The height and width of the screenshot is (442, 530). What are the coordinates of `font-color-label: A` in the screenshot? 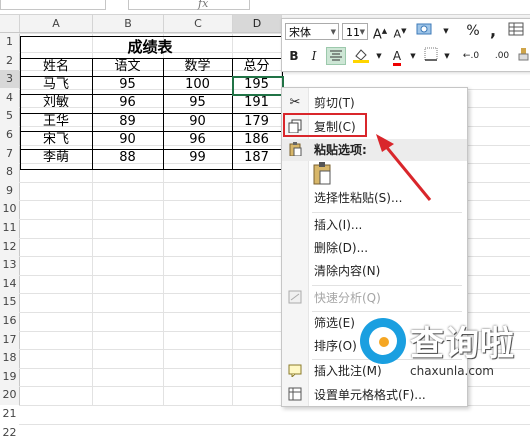 It's located at (397, 58).